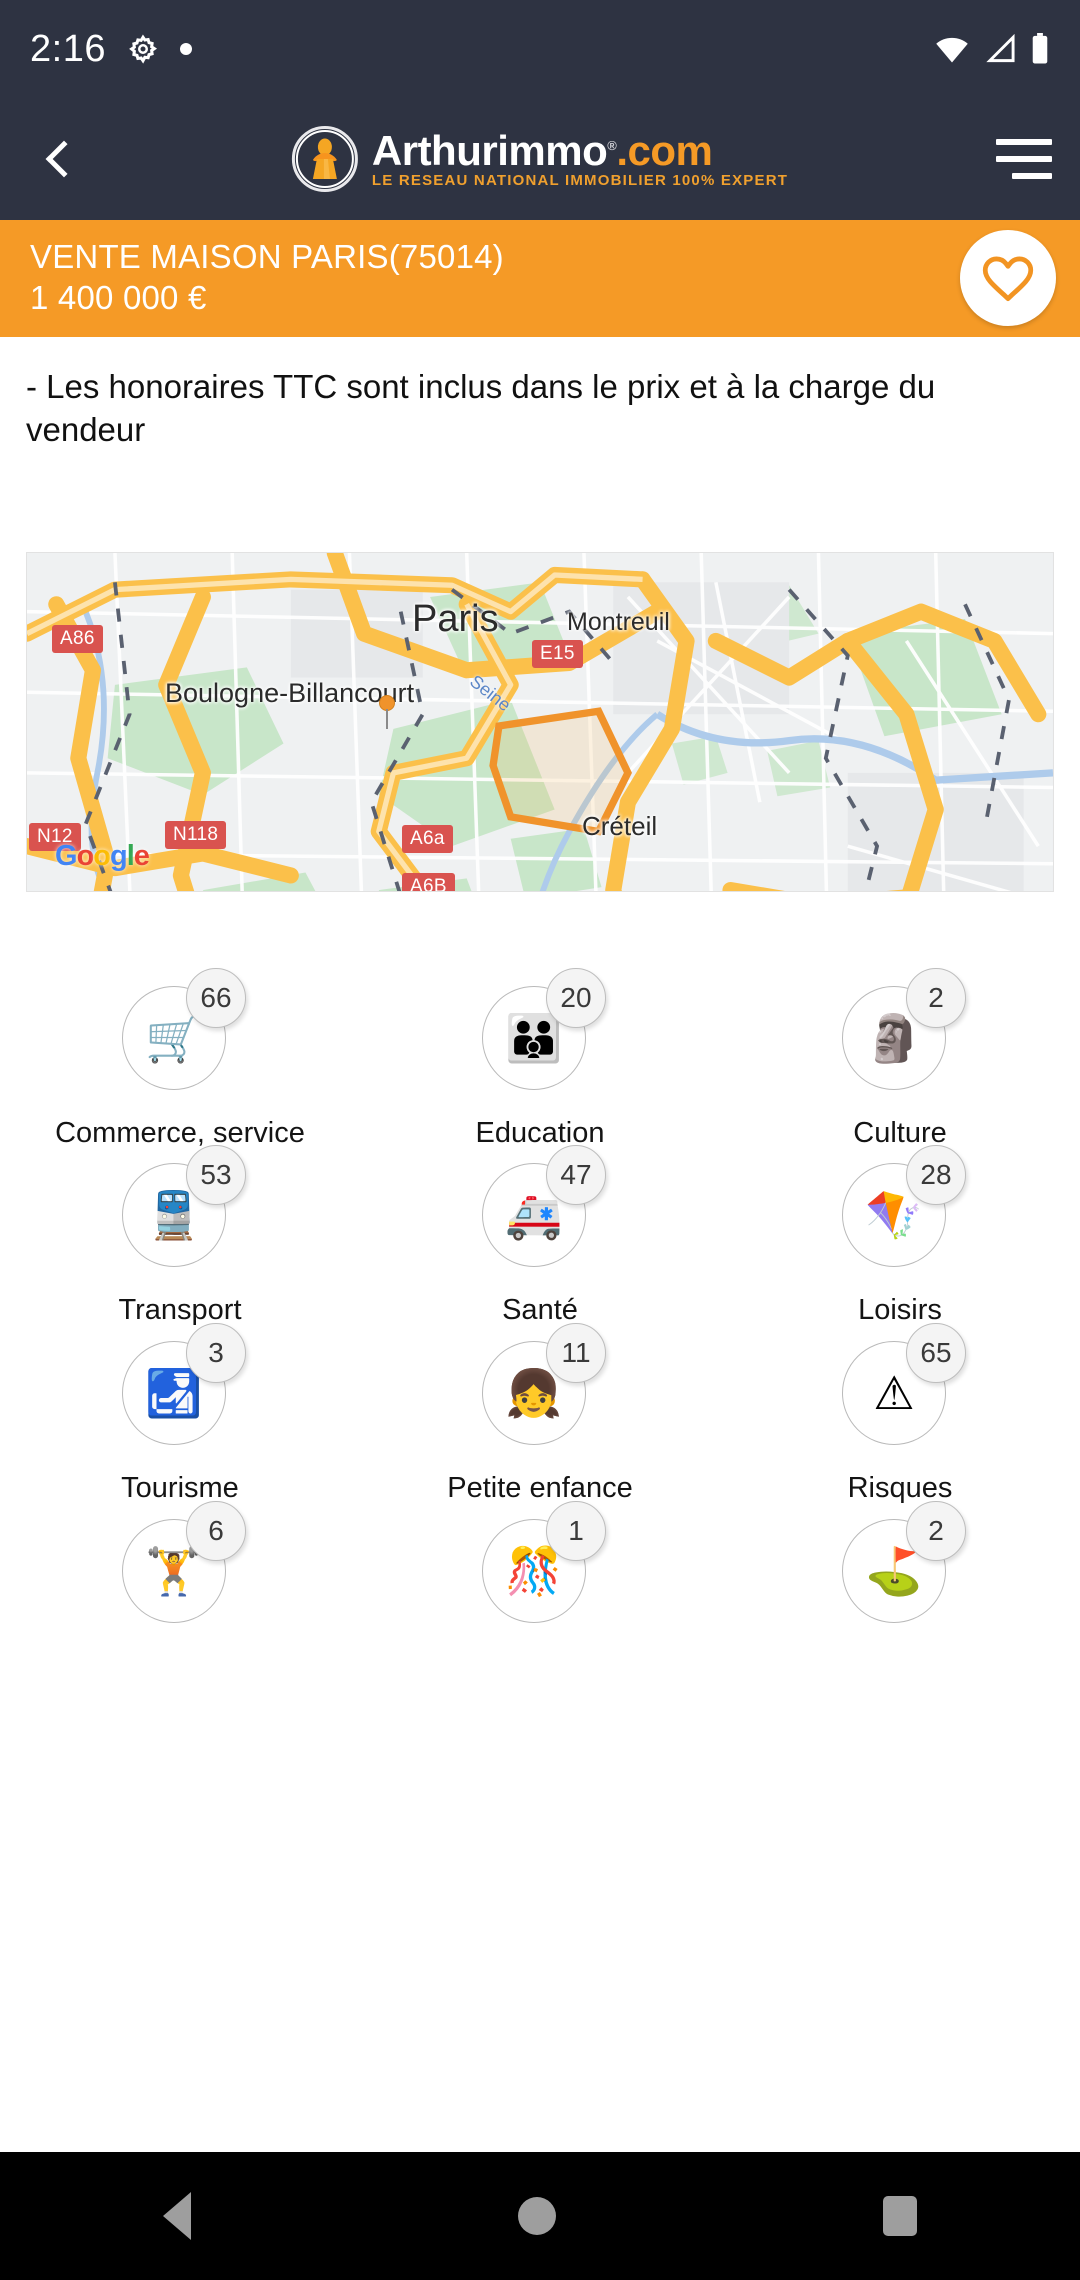 This screenshot has width=1080, height=2280. I want to click on nav-back-icon, so click(177, 2216).